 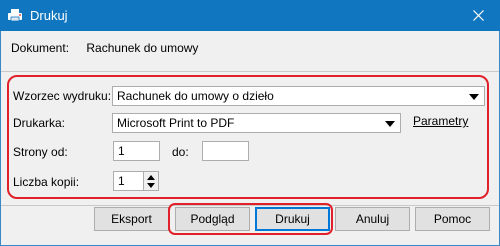 I want to click on close-button, so click(x=478, y=15).